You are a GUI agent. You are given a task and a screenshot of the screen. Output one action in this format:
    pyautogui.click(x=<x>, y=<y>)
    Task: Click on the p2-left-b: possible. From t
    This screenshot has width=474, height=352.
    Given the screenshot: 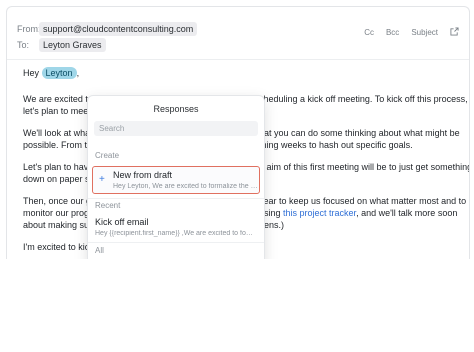 What is the action you would take?
    pyautogui.click(x=55, y=145)
    